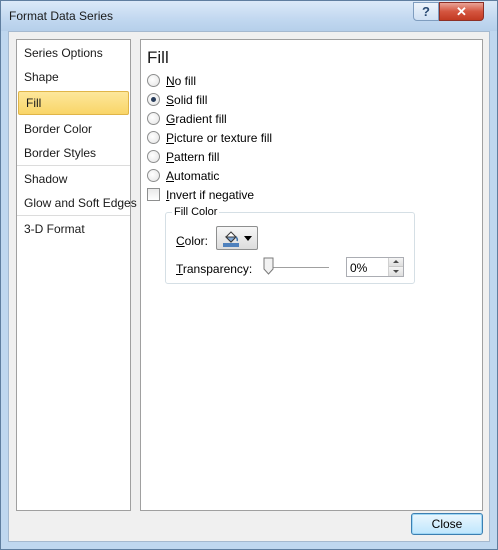 The image size is (498, 550). I want to click on nav-item-glow-soft-edges: Glow and Soft Edges, so click(77, 203).